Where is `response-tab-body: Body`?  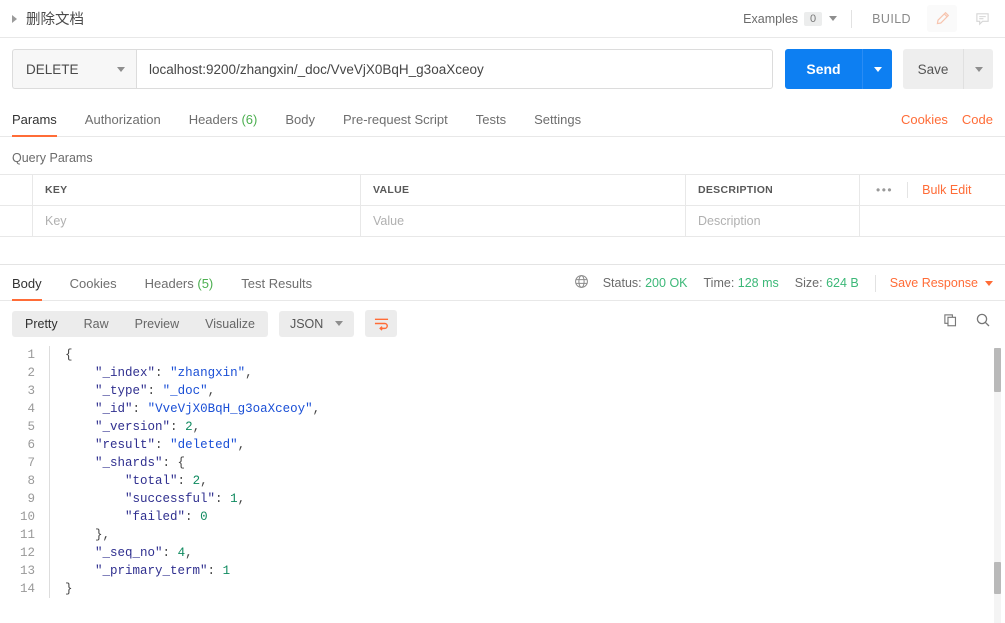 response-tab-body: Body is located at coordinates (27, 288).